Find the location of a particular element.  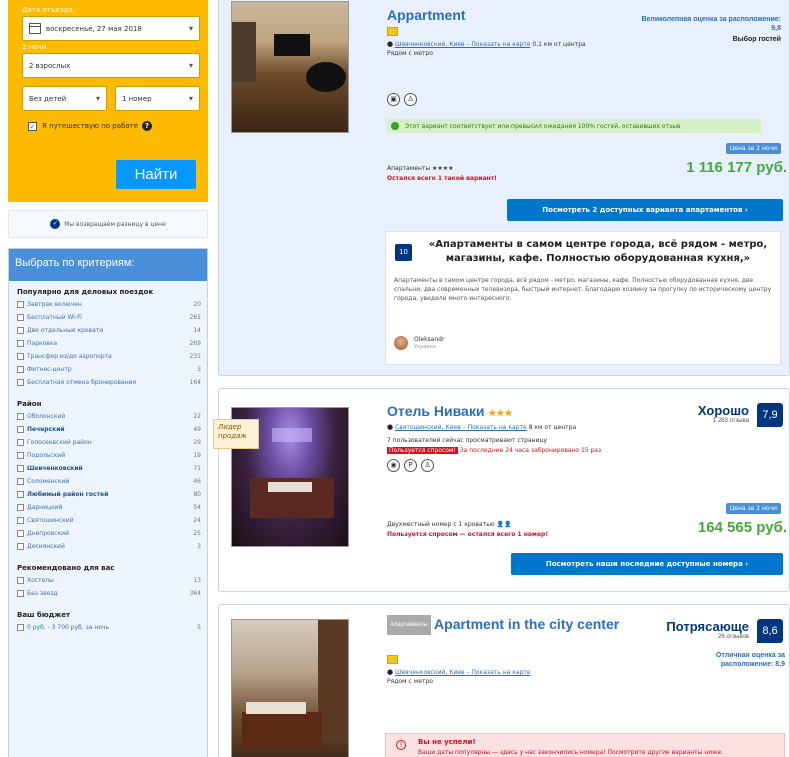

map-pin-icon: ● is located at coordinates (390, 672).